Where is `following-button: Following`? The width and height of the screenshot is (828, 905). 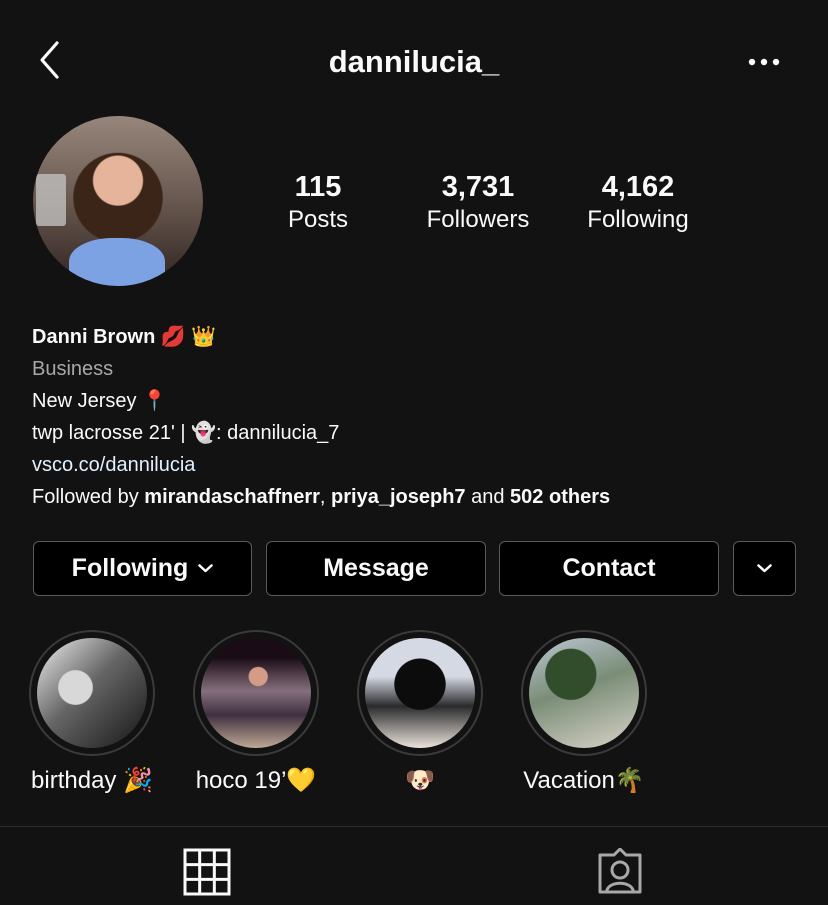
following-button: Following is located at coordinates (142, 568).